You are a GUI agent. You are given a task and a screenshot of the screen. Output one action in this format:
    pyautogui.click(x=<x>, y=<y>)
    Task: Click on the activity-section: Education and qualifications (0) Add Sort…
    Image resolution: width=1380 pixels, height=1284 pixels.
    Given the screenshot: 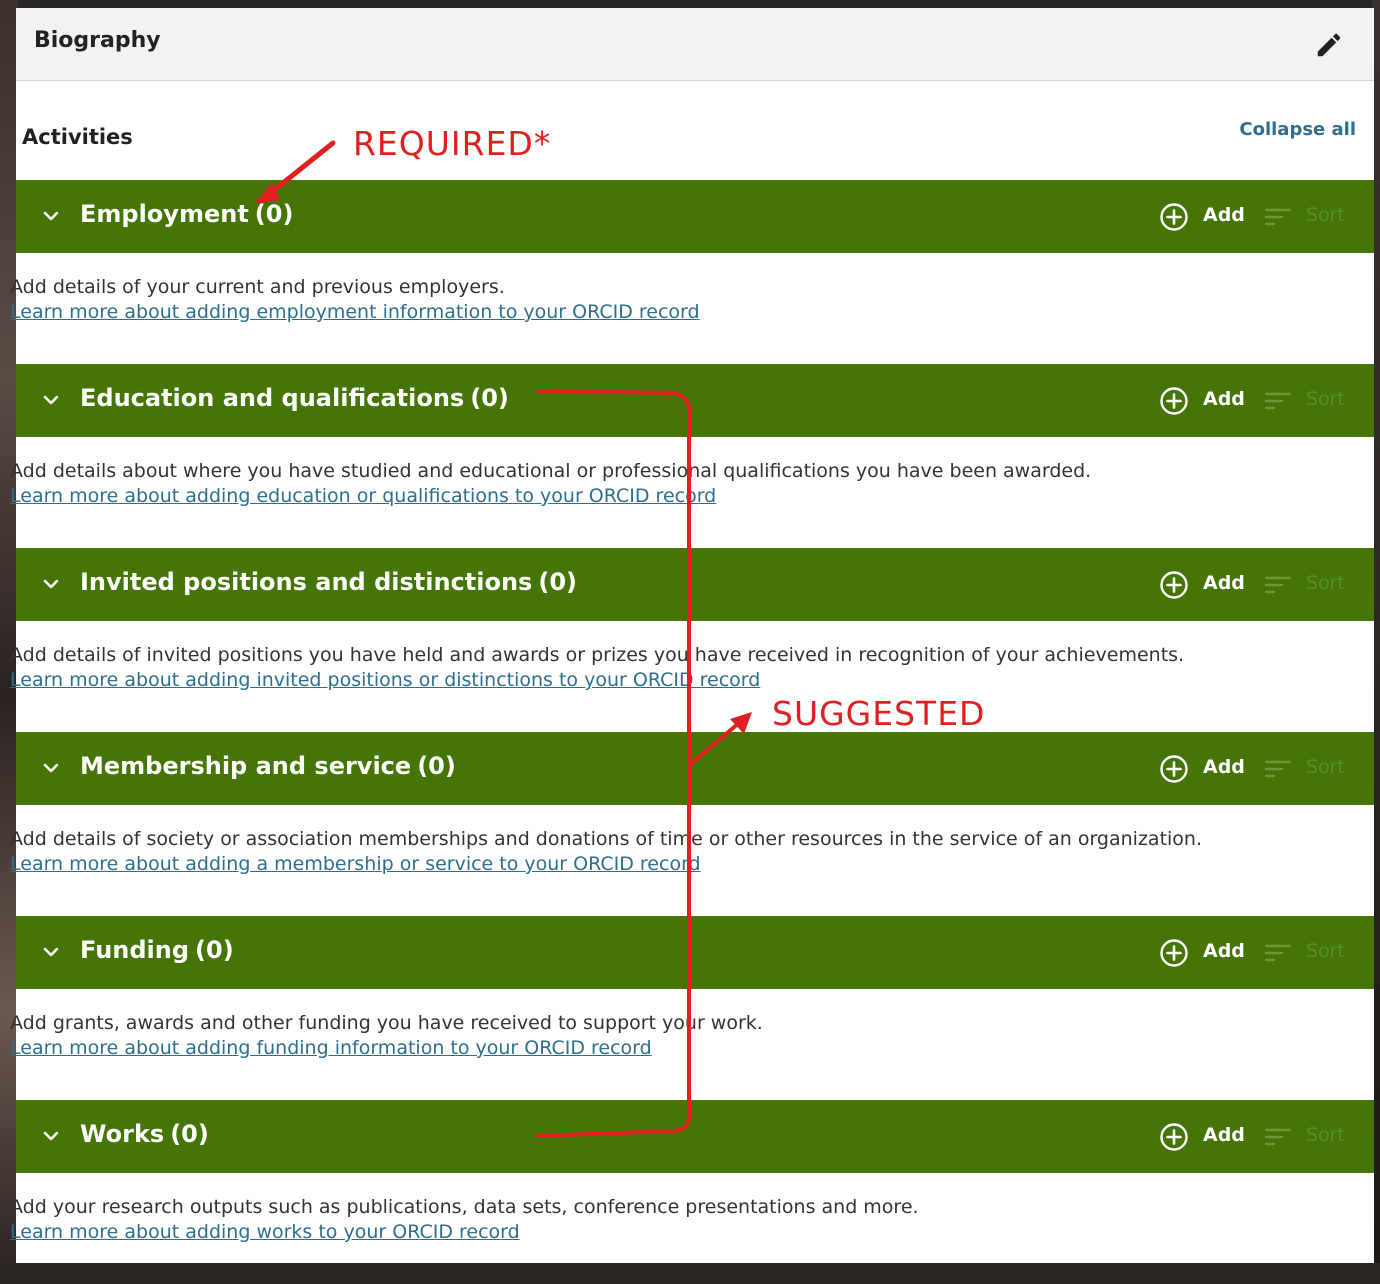 What is the action you would take?
    pyautogui.click(x=692, y=456)
    